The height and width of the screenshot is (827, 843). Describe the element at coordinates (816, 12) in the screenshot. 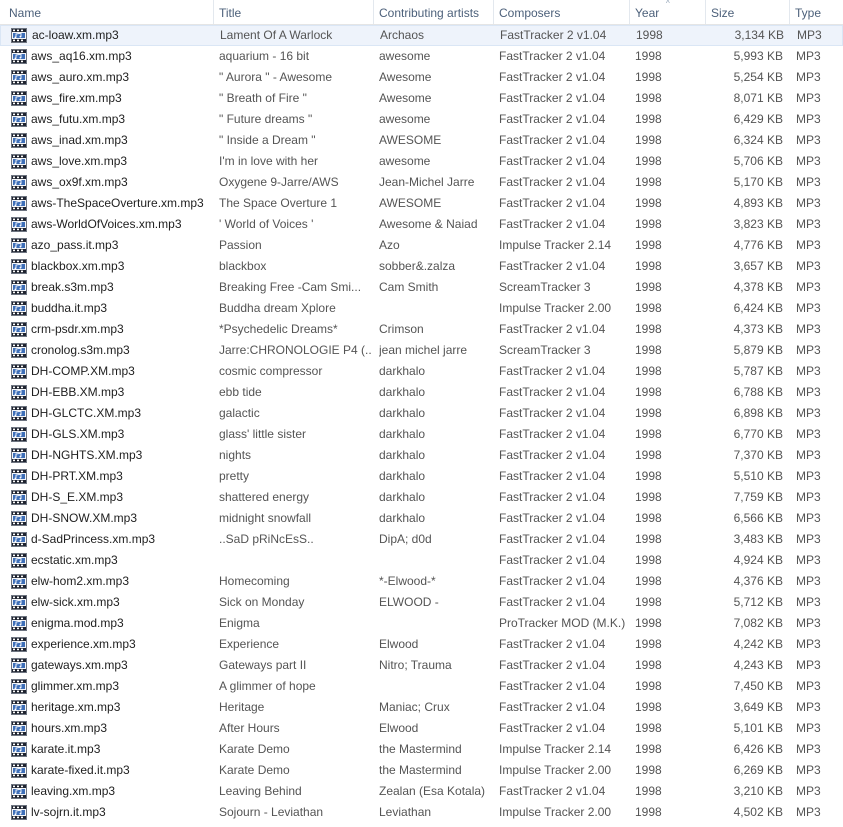

I see `column-header-type: Type` at that location.